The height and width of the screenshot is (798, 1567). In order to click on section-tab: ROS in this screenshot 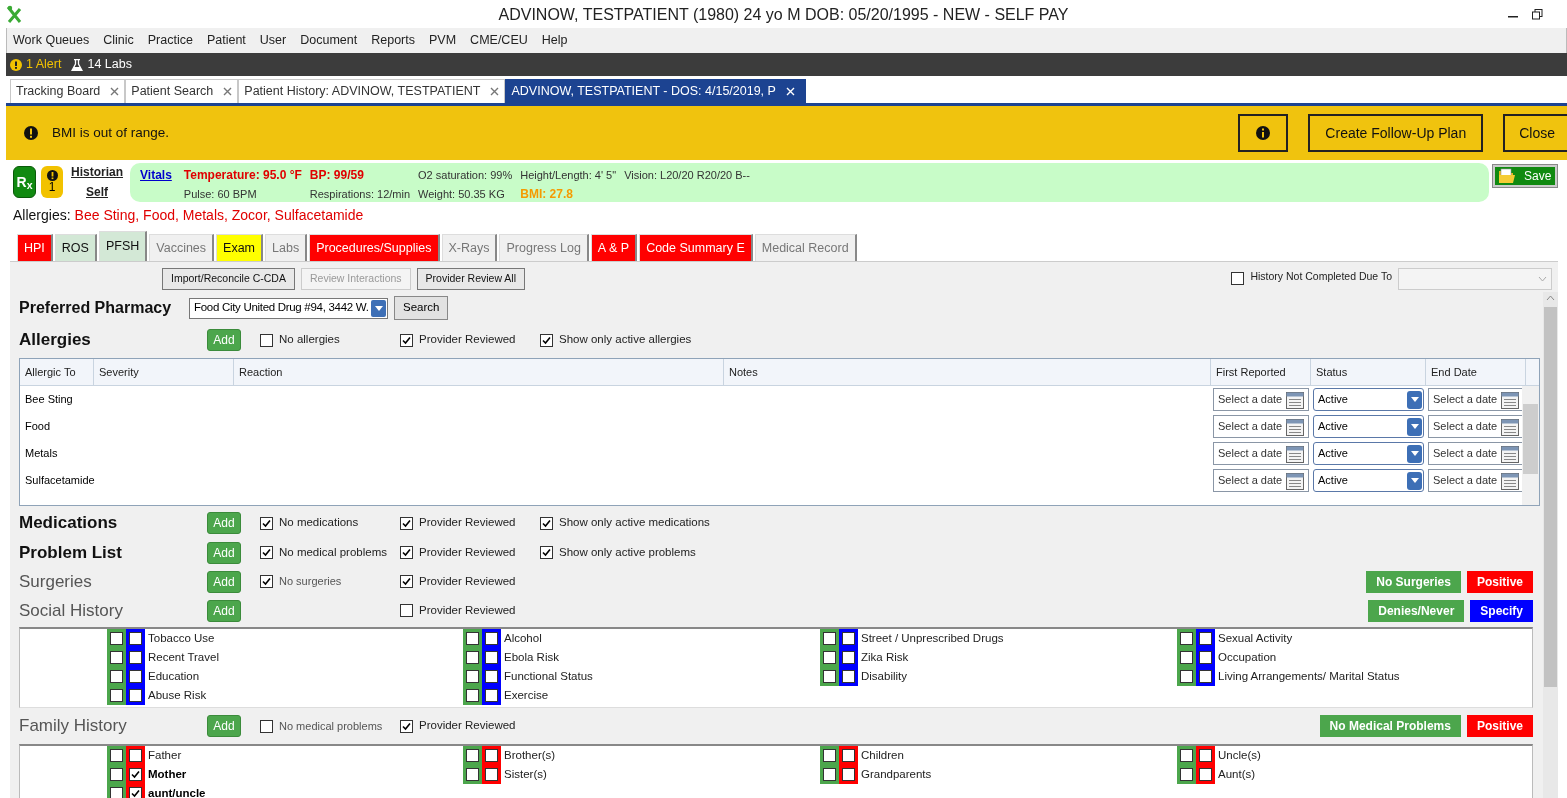, I will do `click(75, 247)`.